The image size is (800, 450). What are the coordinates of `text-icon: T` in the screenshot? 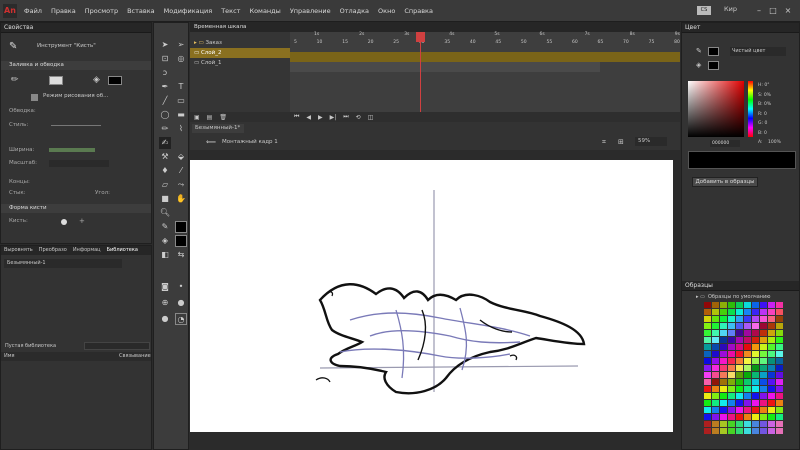 It's located at (181, 87).